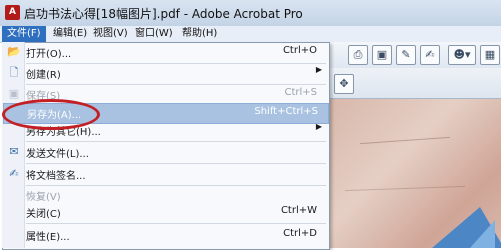 This screenshot has width=501, height=250. What do you see at coordinates (300, 233) in the screenshot?
I see `menu-properties-shortcut: Ctrl+D` at bounding box center [300, 233].